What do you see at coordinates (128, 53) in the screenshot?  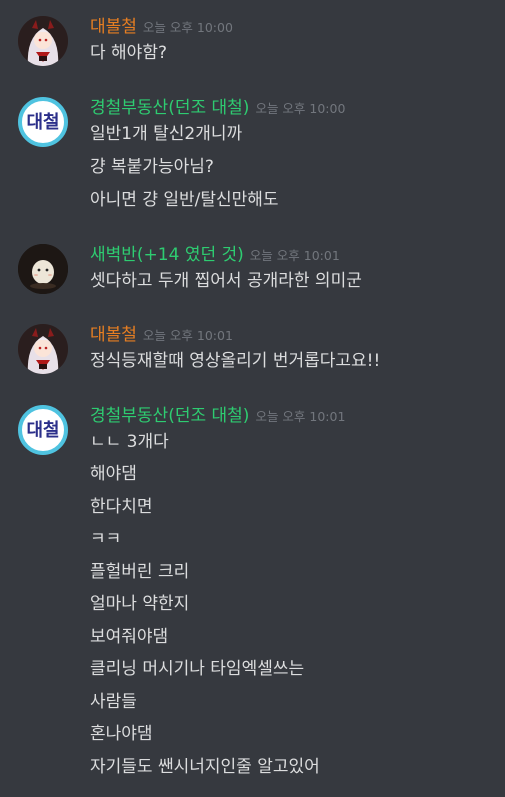 I see `message-text: 다 해야함?` at bounding box center [128, 53].